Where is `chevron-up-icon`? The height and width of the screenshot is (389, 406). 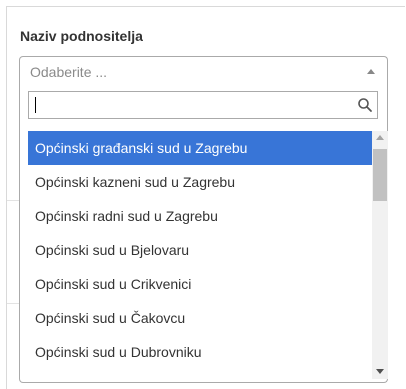
chevron-up-icon is located at coordinates (371, 71).